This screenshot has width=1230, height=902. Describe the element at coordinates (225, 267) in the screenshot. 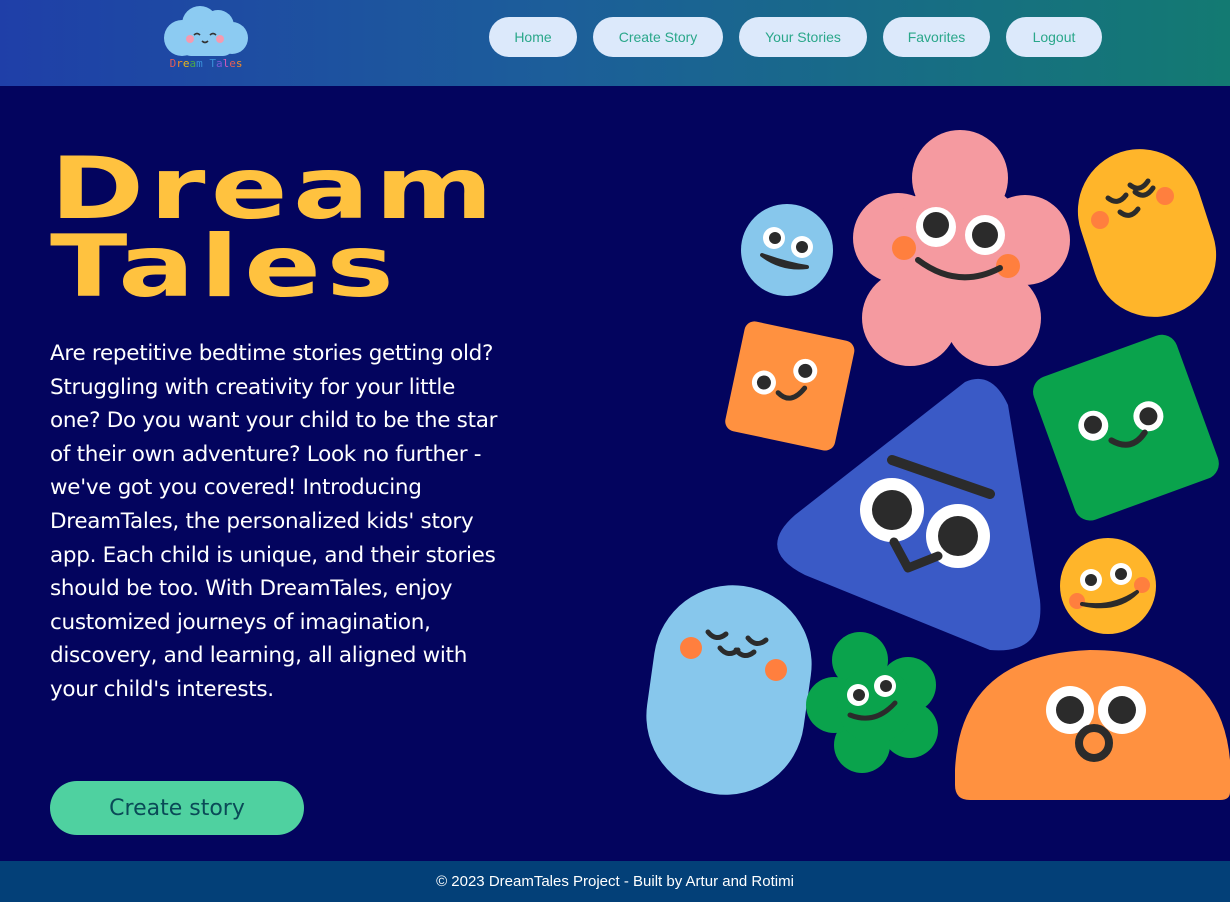

I see `hero-title-line2: Tales` at that location.